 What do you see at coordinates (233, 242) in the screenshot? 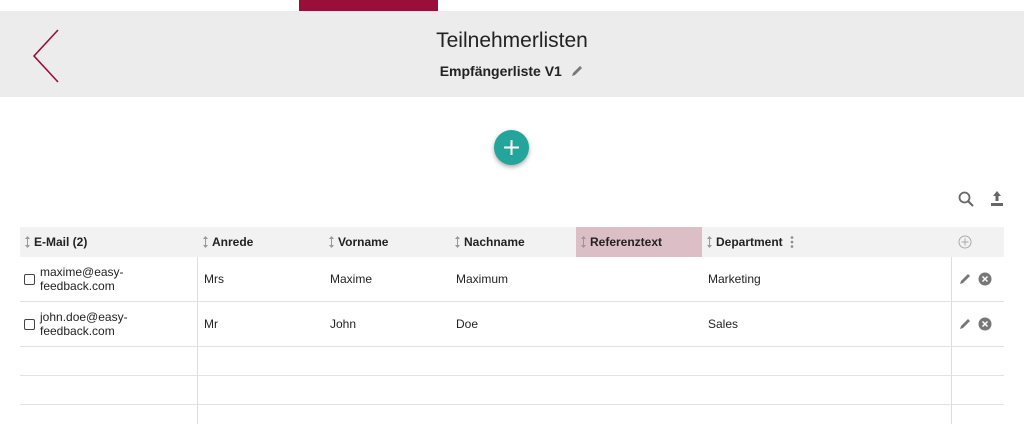
I see `column-header-label: Anrede` at bounding box center [233, 242].